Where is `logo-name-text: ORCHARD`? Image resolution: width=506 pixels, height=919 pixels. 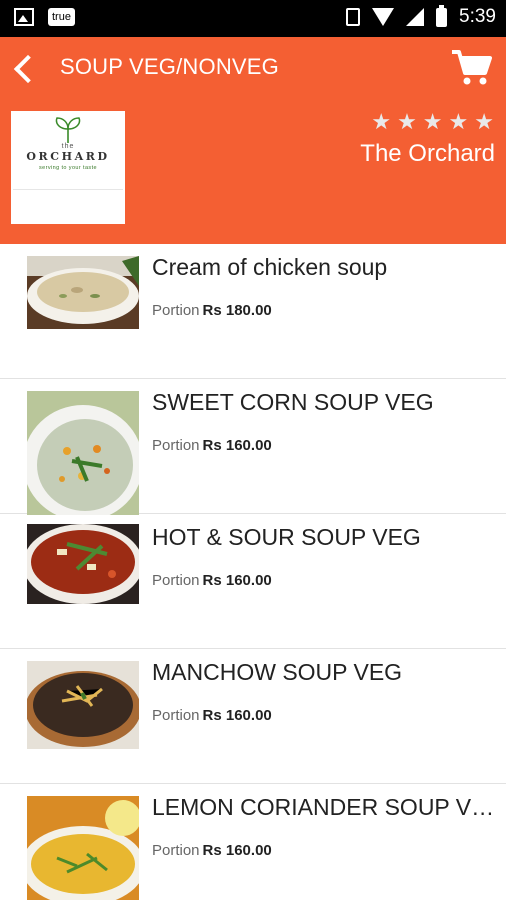
logo-name-text: ORCHARD is located at coordinates (68, 156).